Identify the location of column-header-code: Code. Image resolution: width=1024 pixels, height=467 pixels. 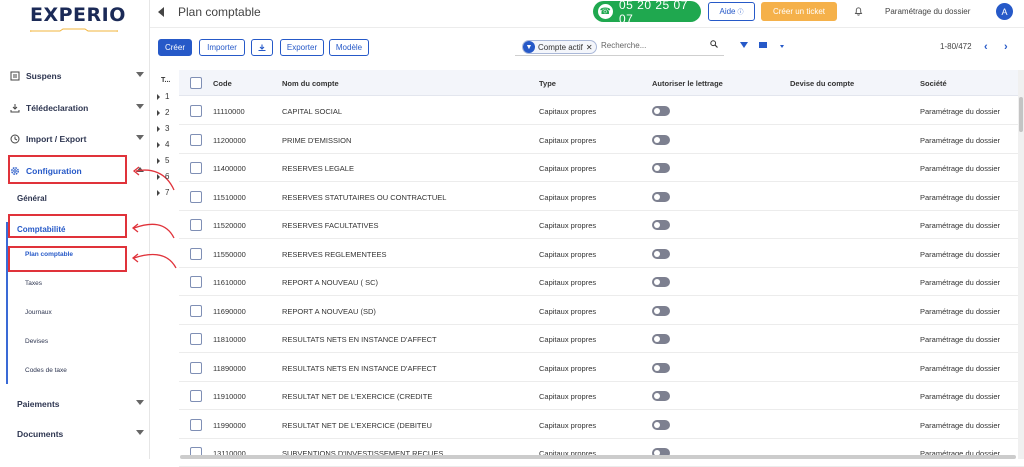
(222, 83).